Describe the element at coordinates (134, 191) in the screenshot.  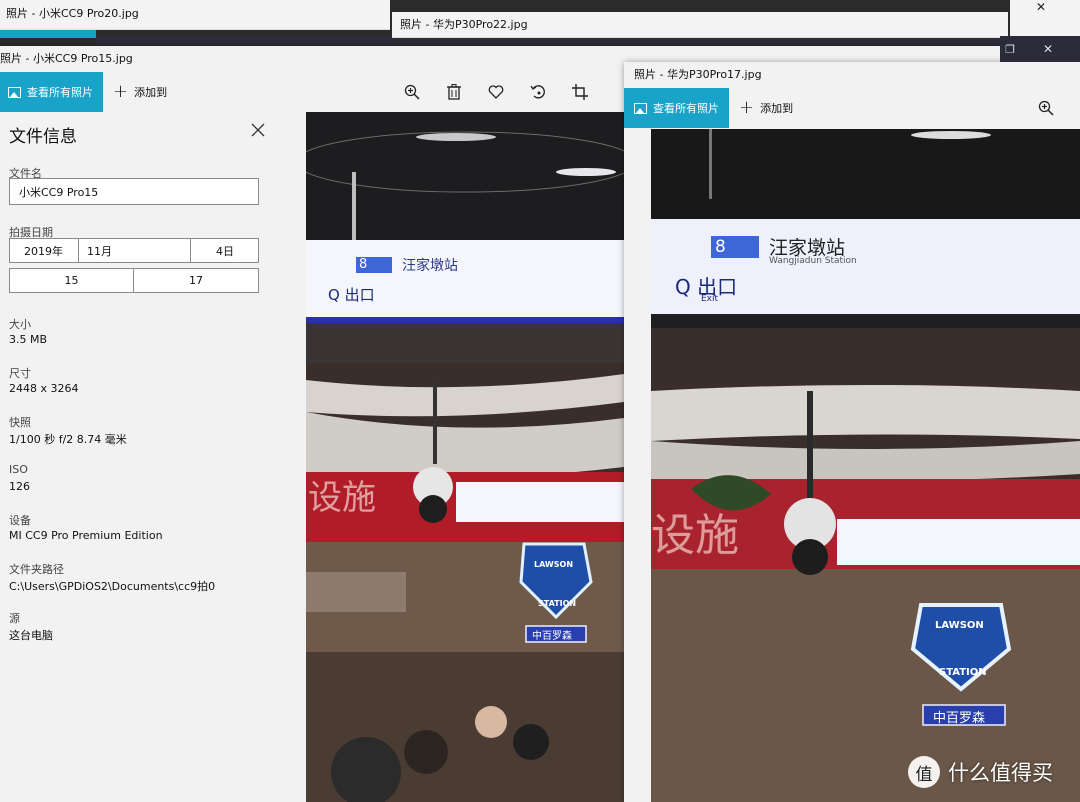
I see `filename-field: 小米CC9 Pro15` at that location.